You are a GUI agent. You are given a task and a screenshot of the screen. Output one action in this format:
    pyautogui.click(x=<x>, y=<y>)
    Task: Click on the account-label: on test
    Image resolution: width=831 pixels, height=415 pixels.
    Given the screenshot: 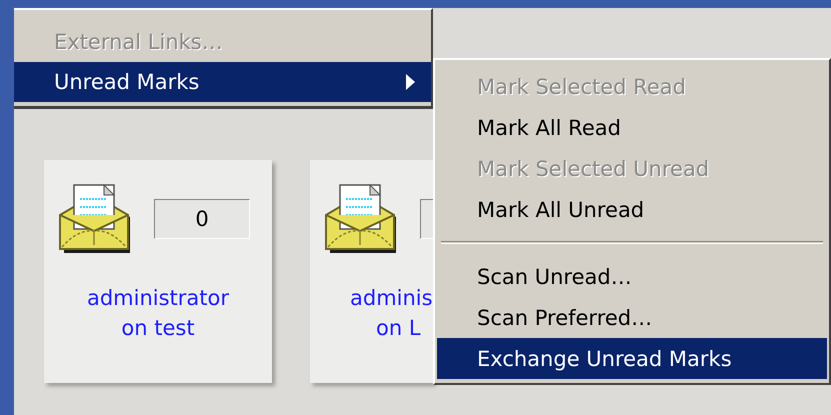 What is the action you would take?
    pyautogui.click(x=158, y=328)
    